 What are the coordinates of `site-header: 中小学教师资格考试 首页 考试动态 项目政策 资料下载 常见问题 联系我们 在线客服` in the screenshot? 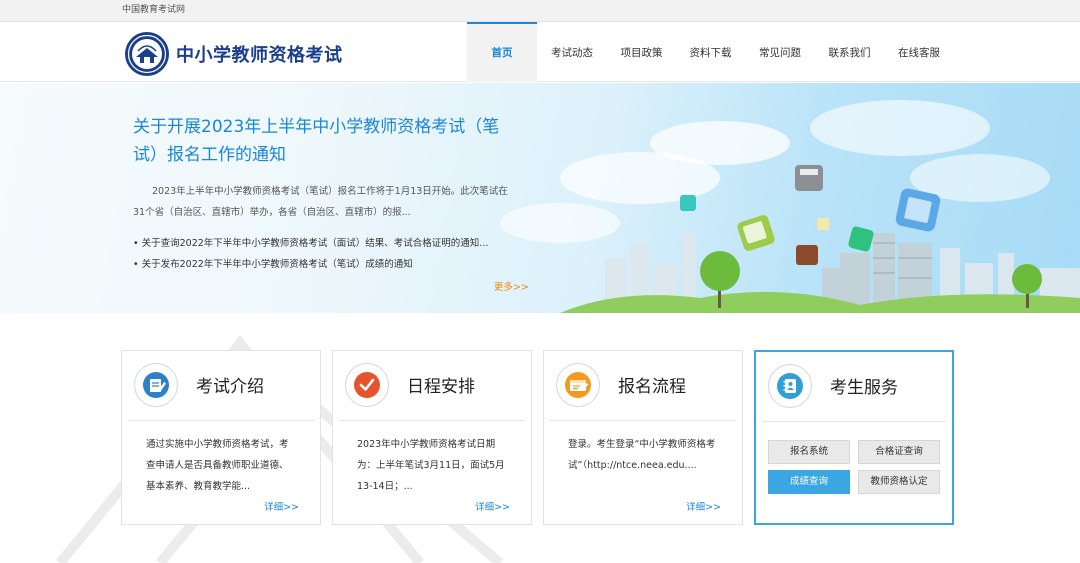 It's located at (540, 52).